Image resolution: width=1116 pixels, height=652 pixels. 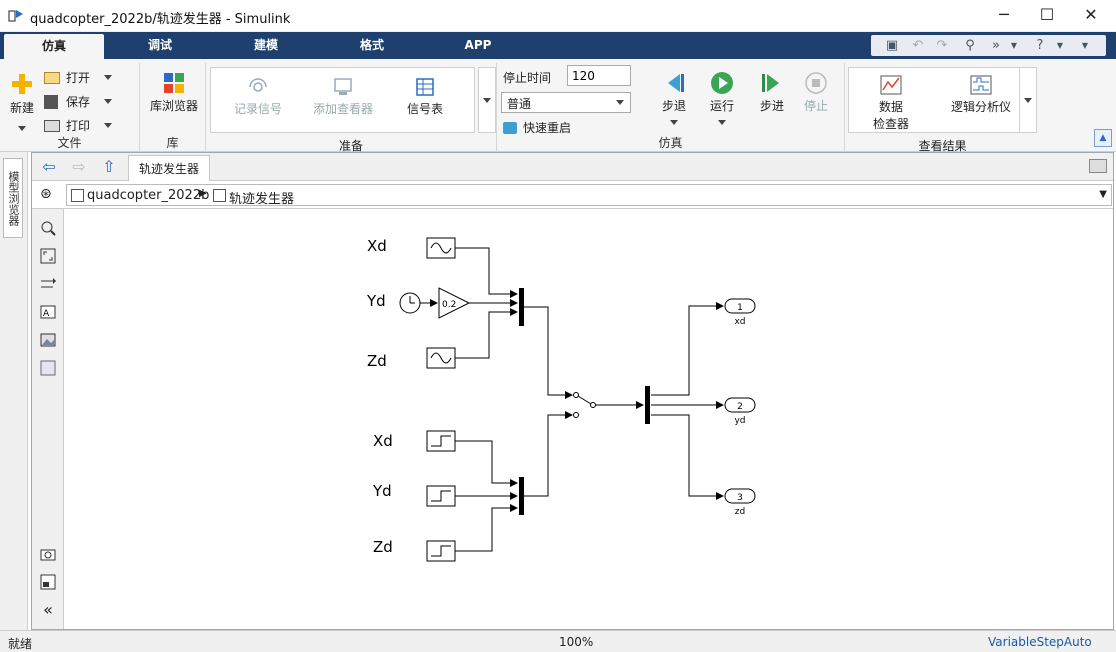 What do you see at coordinates (54, 46) in the screenshot?
I see `tab-simulation: 仿真` at bounding box center [54, 46].